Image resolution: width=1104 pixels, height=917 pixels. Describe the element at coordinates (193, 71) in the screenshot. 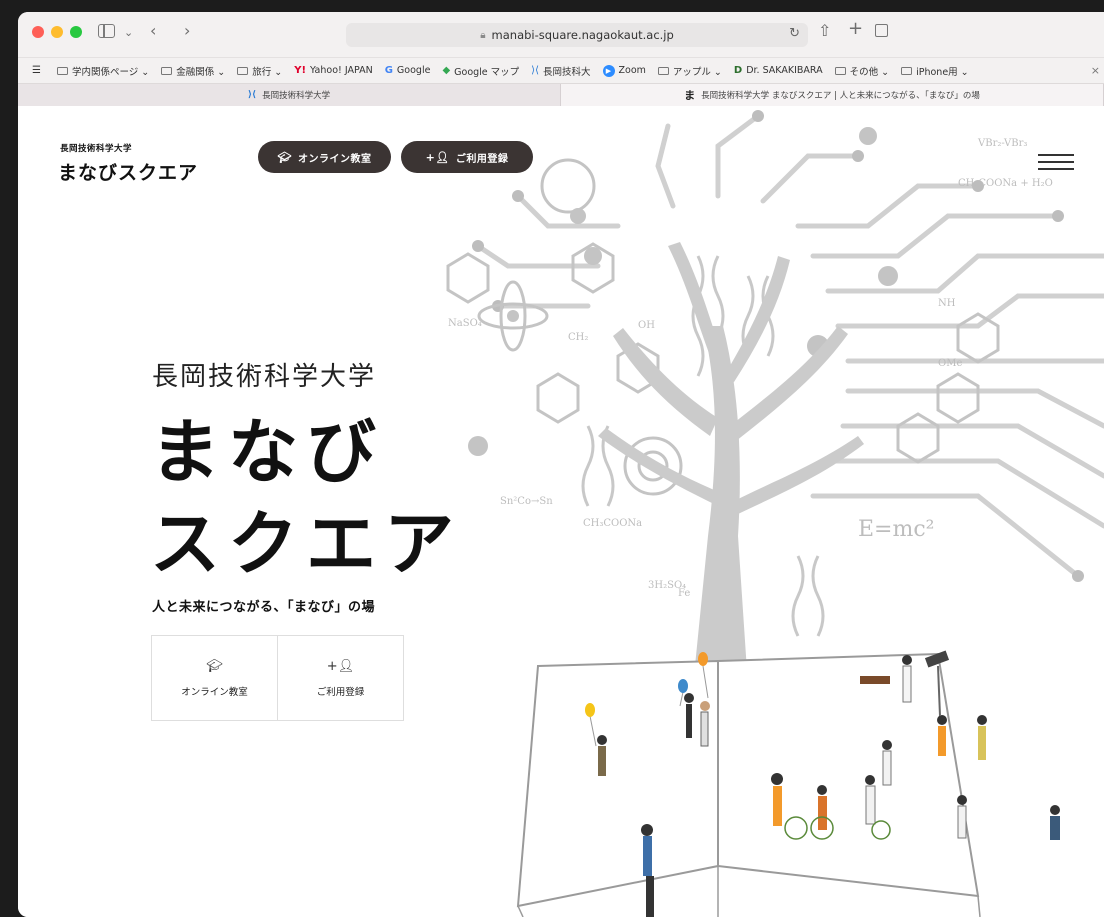

I see `bookmark-folder-finance: 金融関係 ⌄` at that location.